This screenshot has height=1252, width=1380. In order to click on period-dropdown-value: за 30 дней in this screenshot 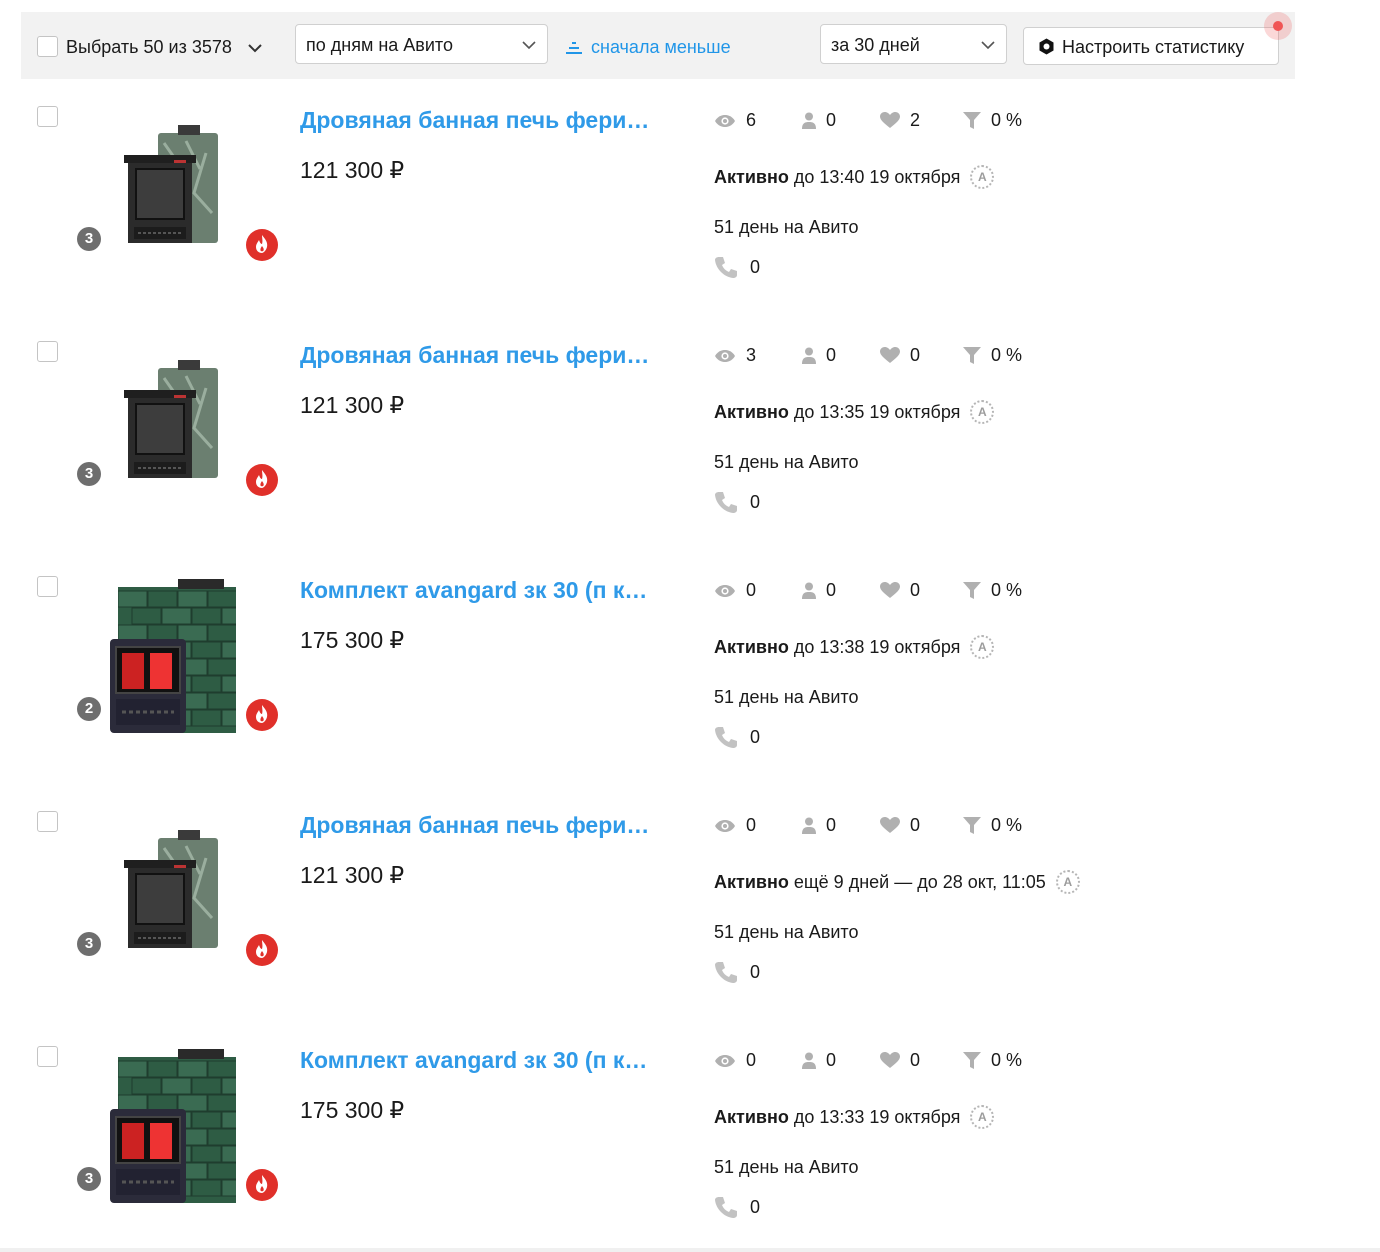, I will do `click(875, 45)`.